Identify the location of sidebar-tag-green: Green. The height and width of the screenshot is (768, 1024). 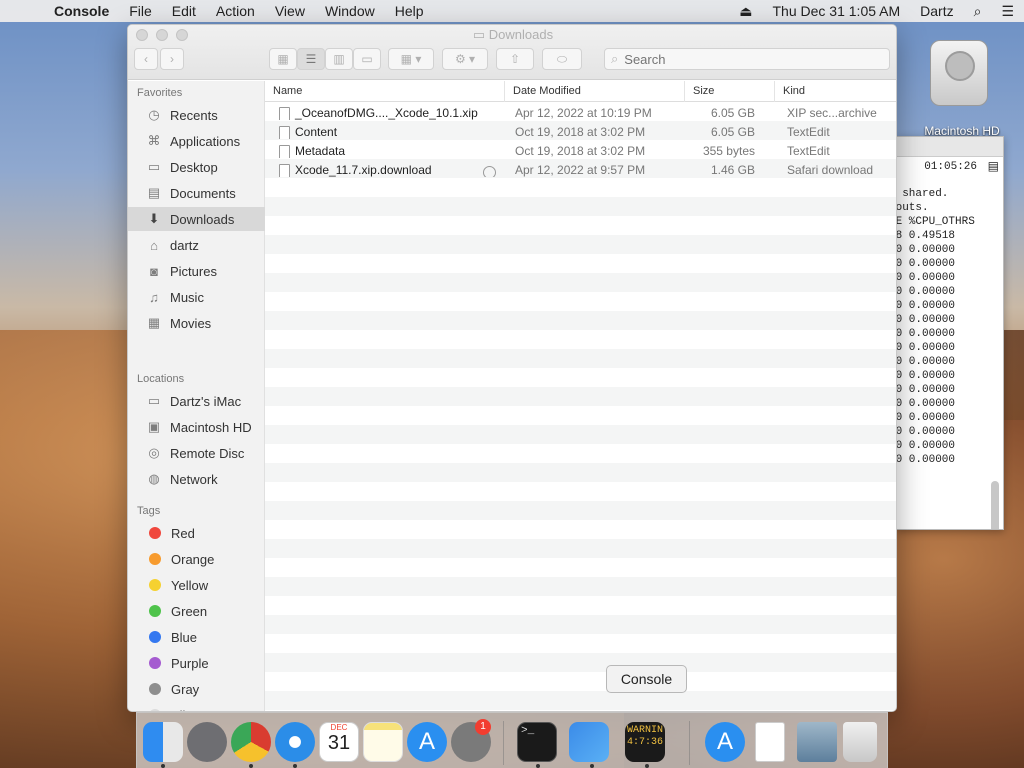
(196, 611).